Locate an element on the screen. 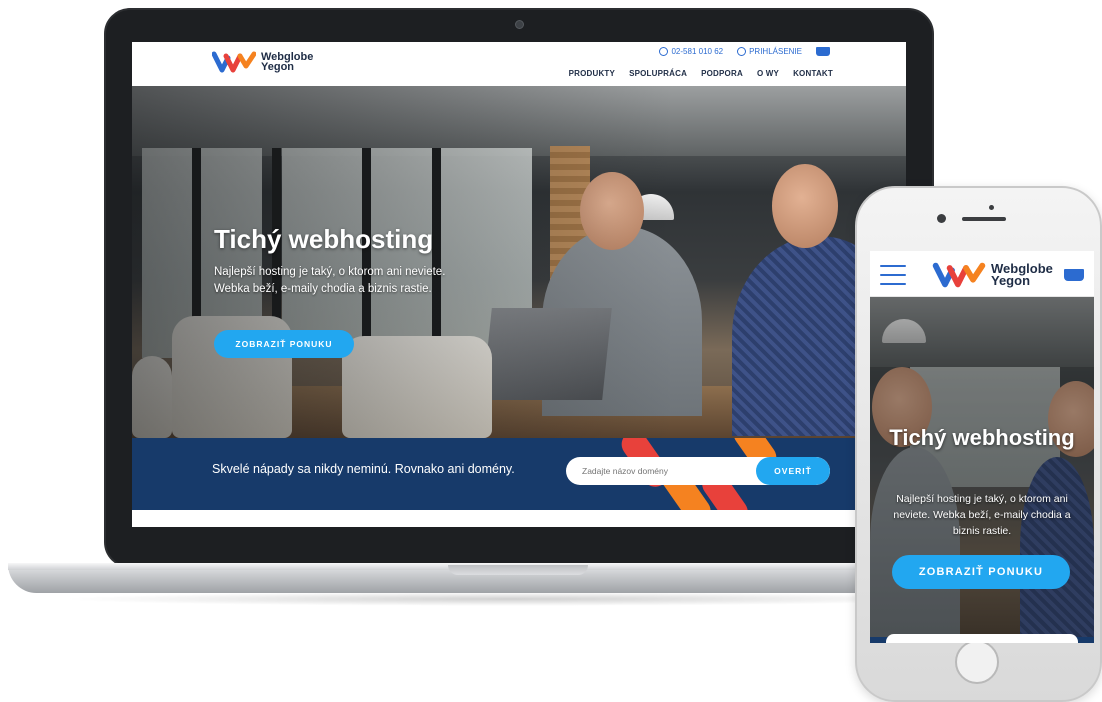  domain-search-input is located at coordinates (661, 471).